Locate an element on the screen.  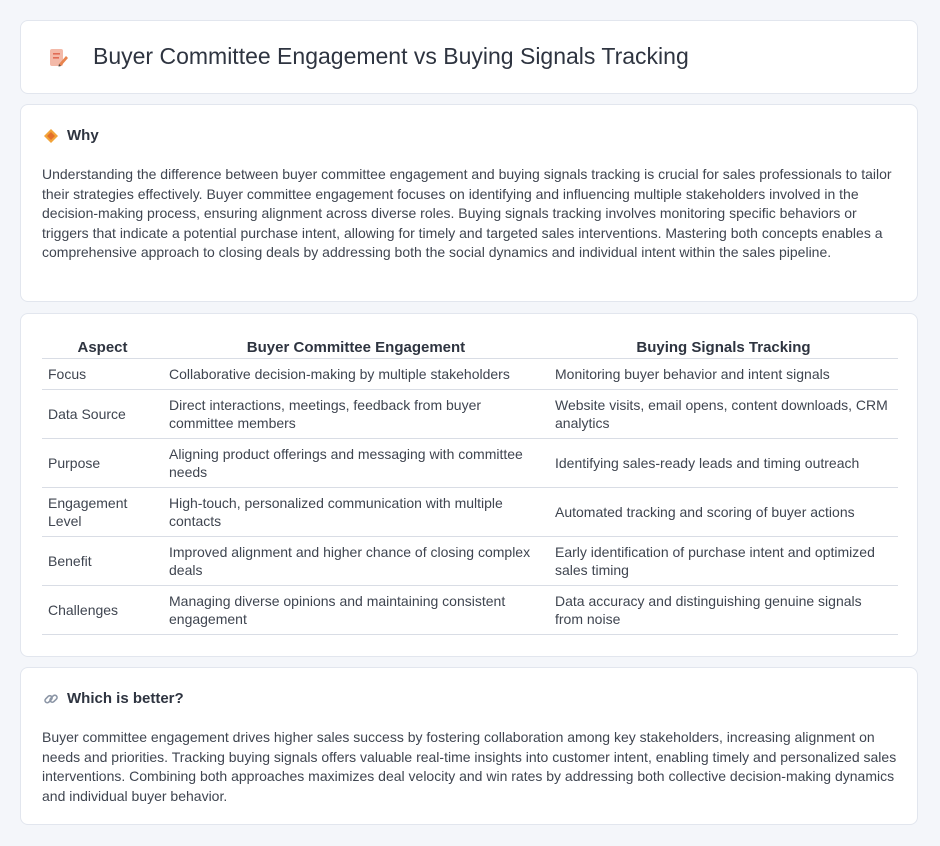
row-aspect: Benefit is located at coordinates (102, 561).